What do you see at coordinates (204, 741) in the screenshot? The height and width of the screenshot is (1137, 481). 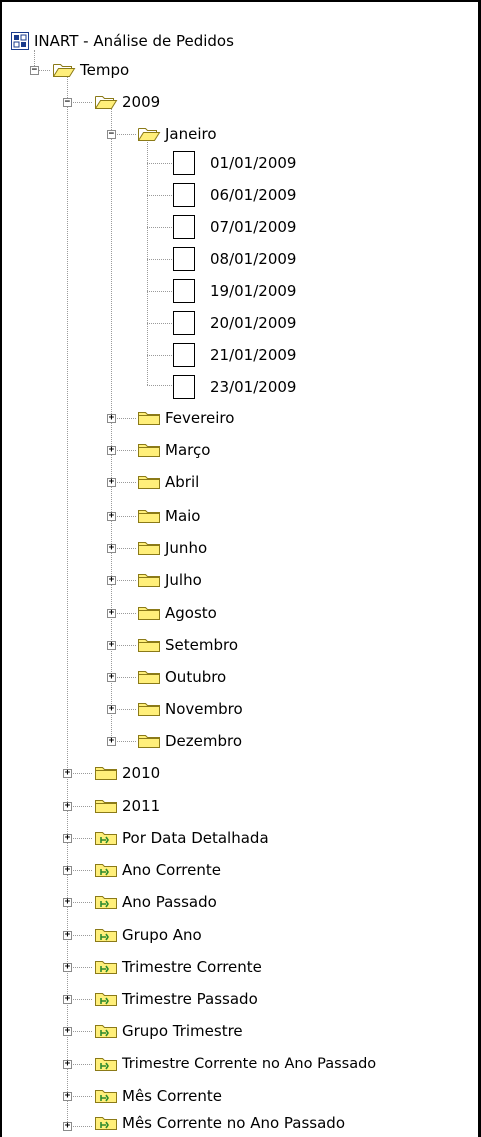 I see `tree-node-label: Dezembro` at bounding box center [204, 741].